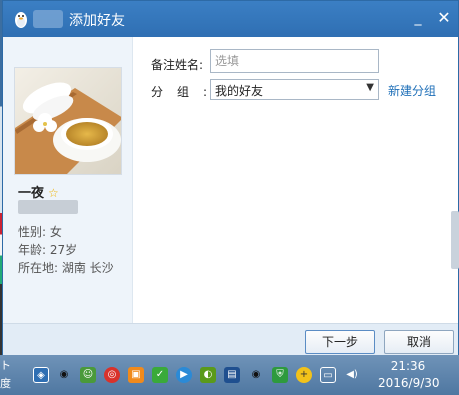  I want to click on film-icon: ▤, so click(232, 375).